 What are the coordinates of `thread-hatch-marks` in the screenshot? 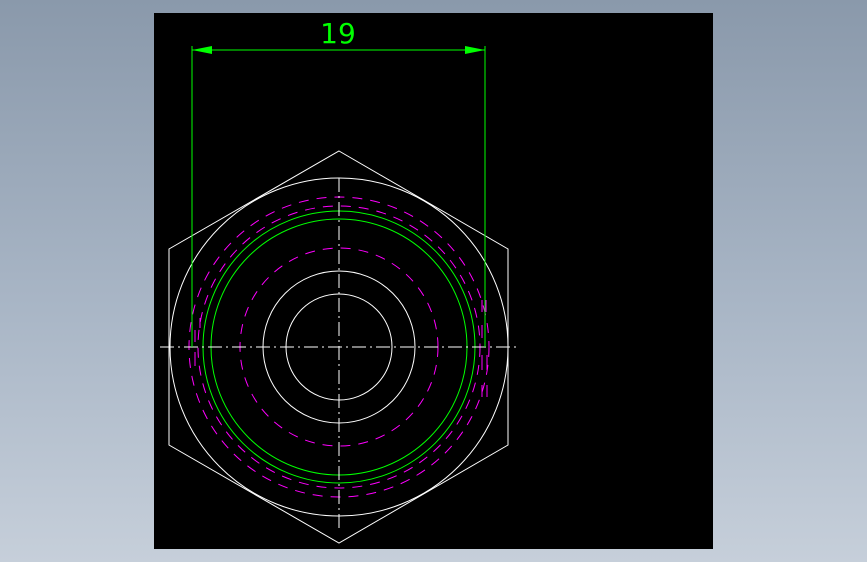 It's located at (341, 348).